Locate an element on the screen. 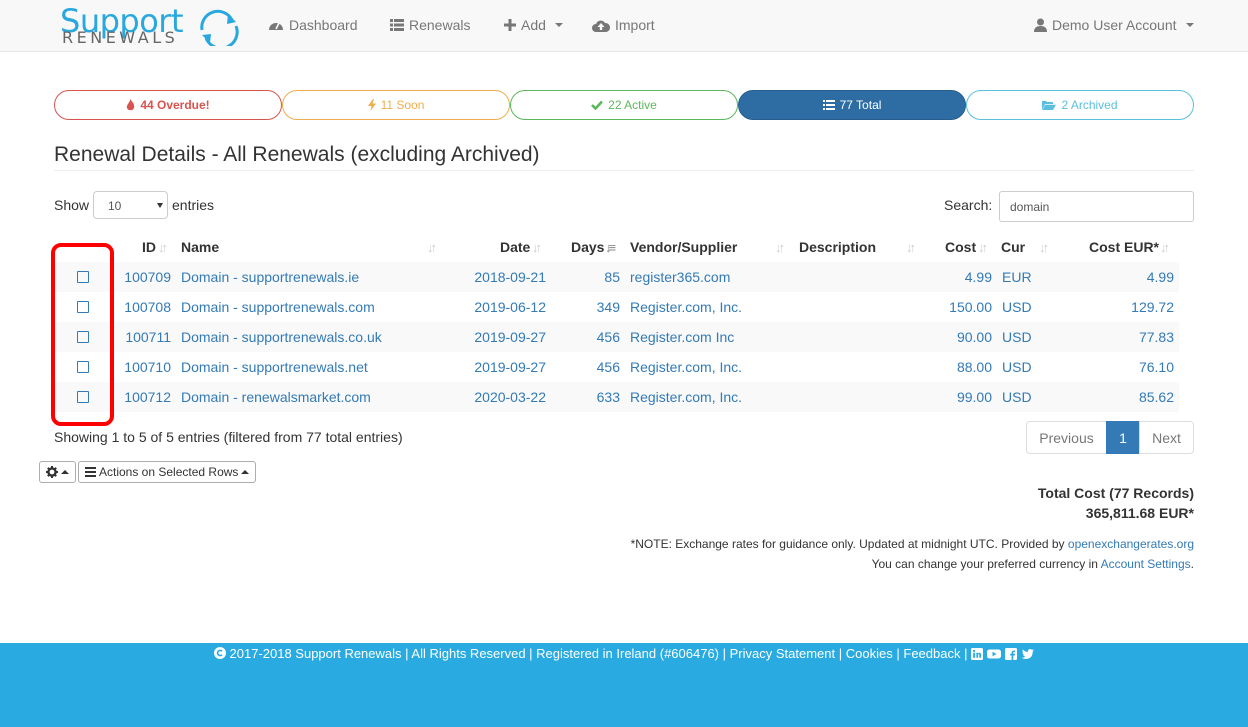 The image size is (1248, 727). cell-vendor: register365.com is located at coordinates (680, 277).